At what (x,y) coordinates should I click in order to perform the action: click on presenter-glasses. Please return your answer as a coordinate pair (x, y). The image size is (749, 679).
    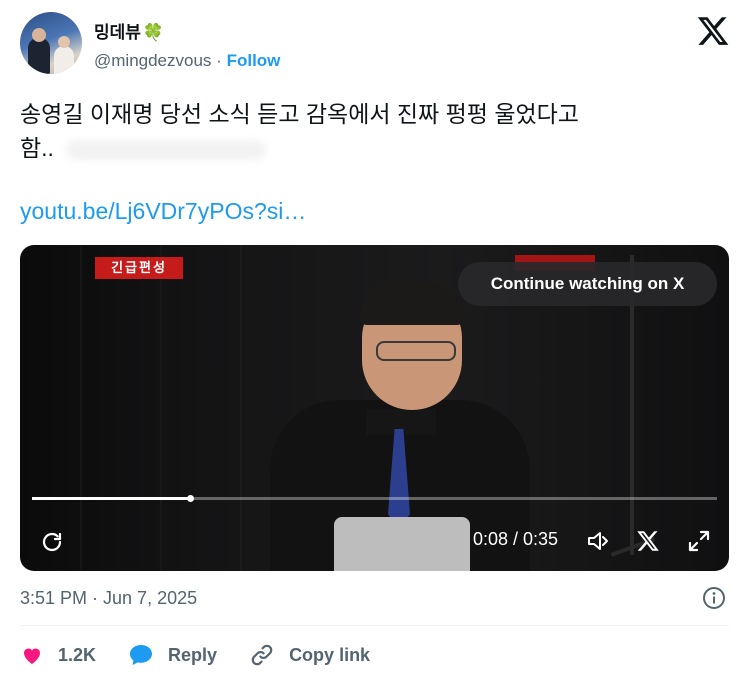
    Looking at the image, I should click on (416, 351).